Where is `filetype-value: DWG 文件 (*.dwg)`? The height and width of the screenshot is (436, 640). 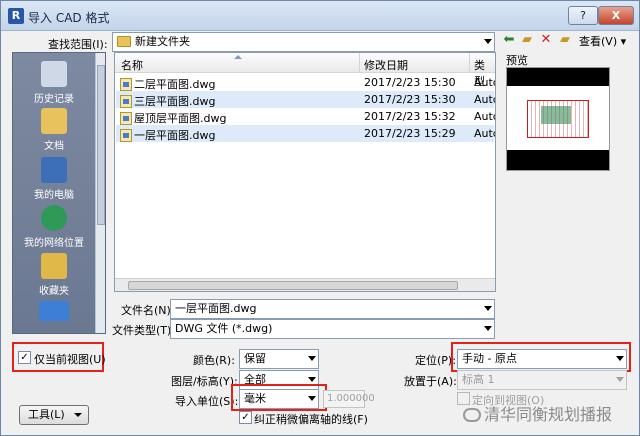
filetype-value: DWG 文件 (*.dwg) is located at coordinates (224, 328).